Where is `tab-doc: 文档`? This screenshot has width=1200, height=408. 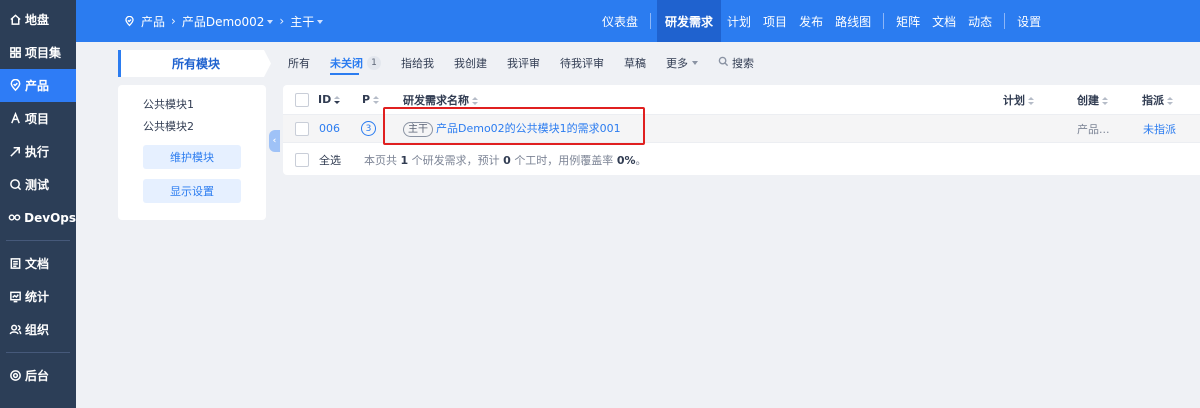 tab-doc: 文档 is located at coordinates (944, 21).